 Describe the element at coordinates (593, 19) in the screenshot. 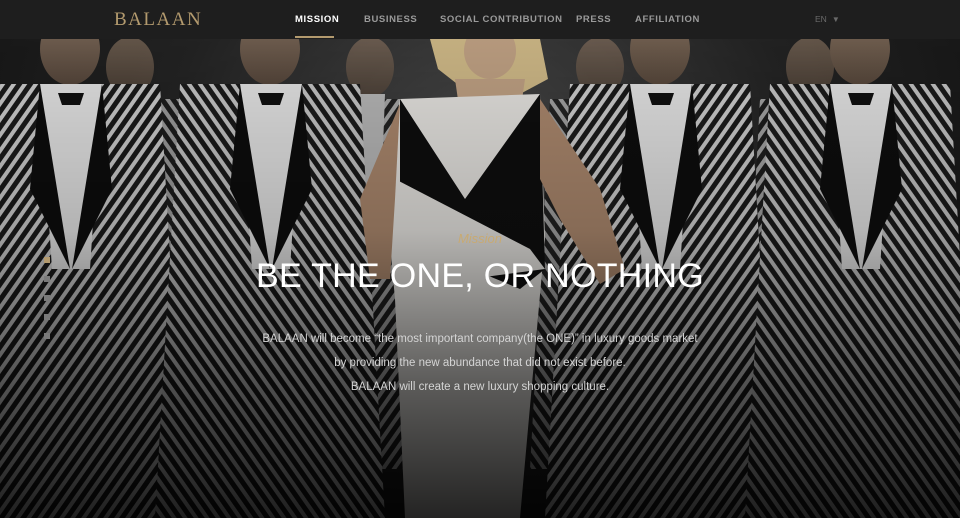

I see `nav-item-press: PRESS` at that location.